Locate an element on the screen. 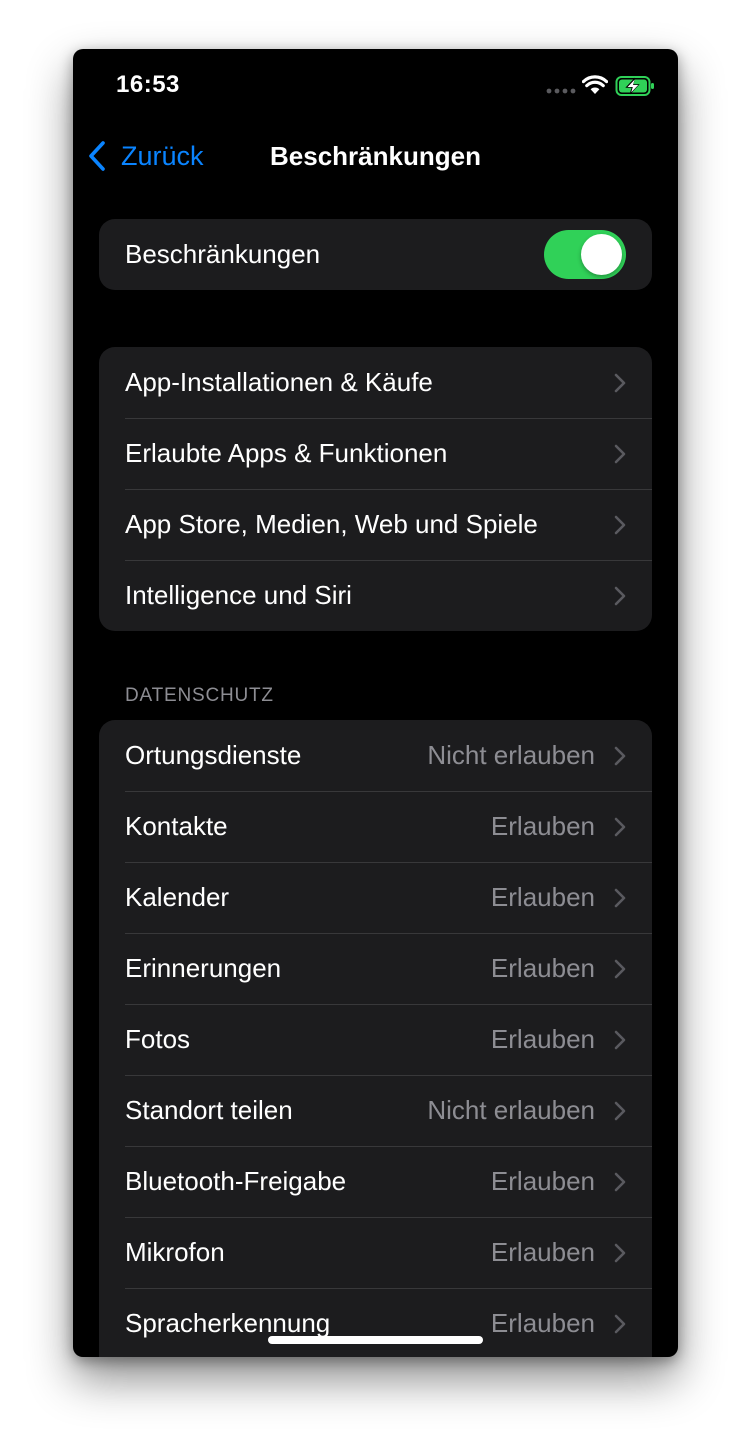 This screenshot has width=750, height=1453. privacy-item-label: Erinnerungen is located at coordinates (203, 968).